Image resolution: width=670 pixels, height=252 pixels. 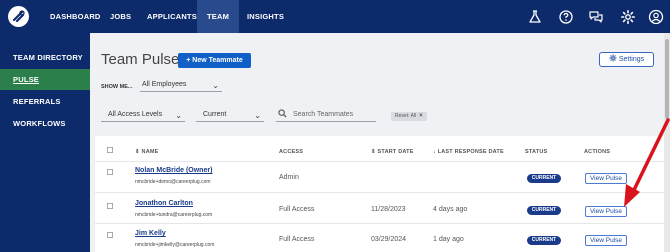 I want to click on last-response-cell: 4 days ago, so click(x=450, y=209).